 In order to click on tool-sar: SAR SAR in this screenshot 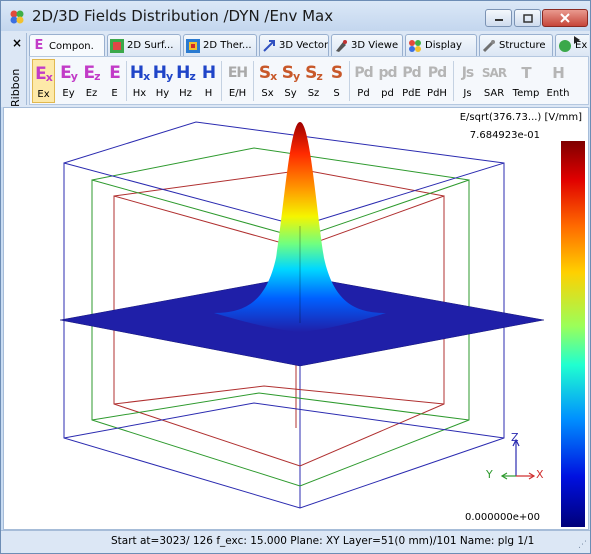, I will do `click(494, 81)`.